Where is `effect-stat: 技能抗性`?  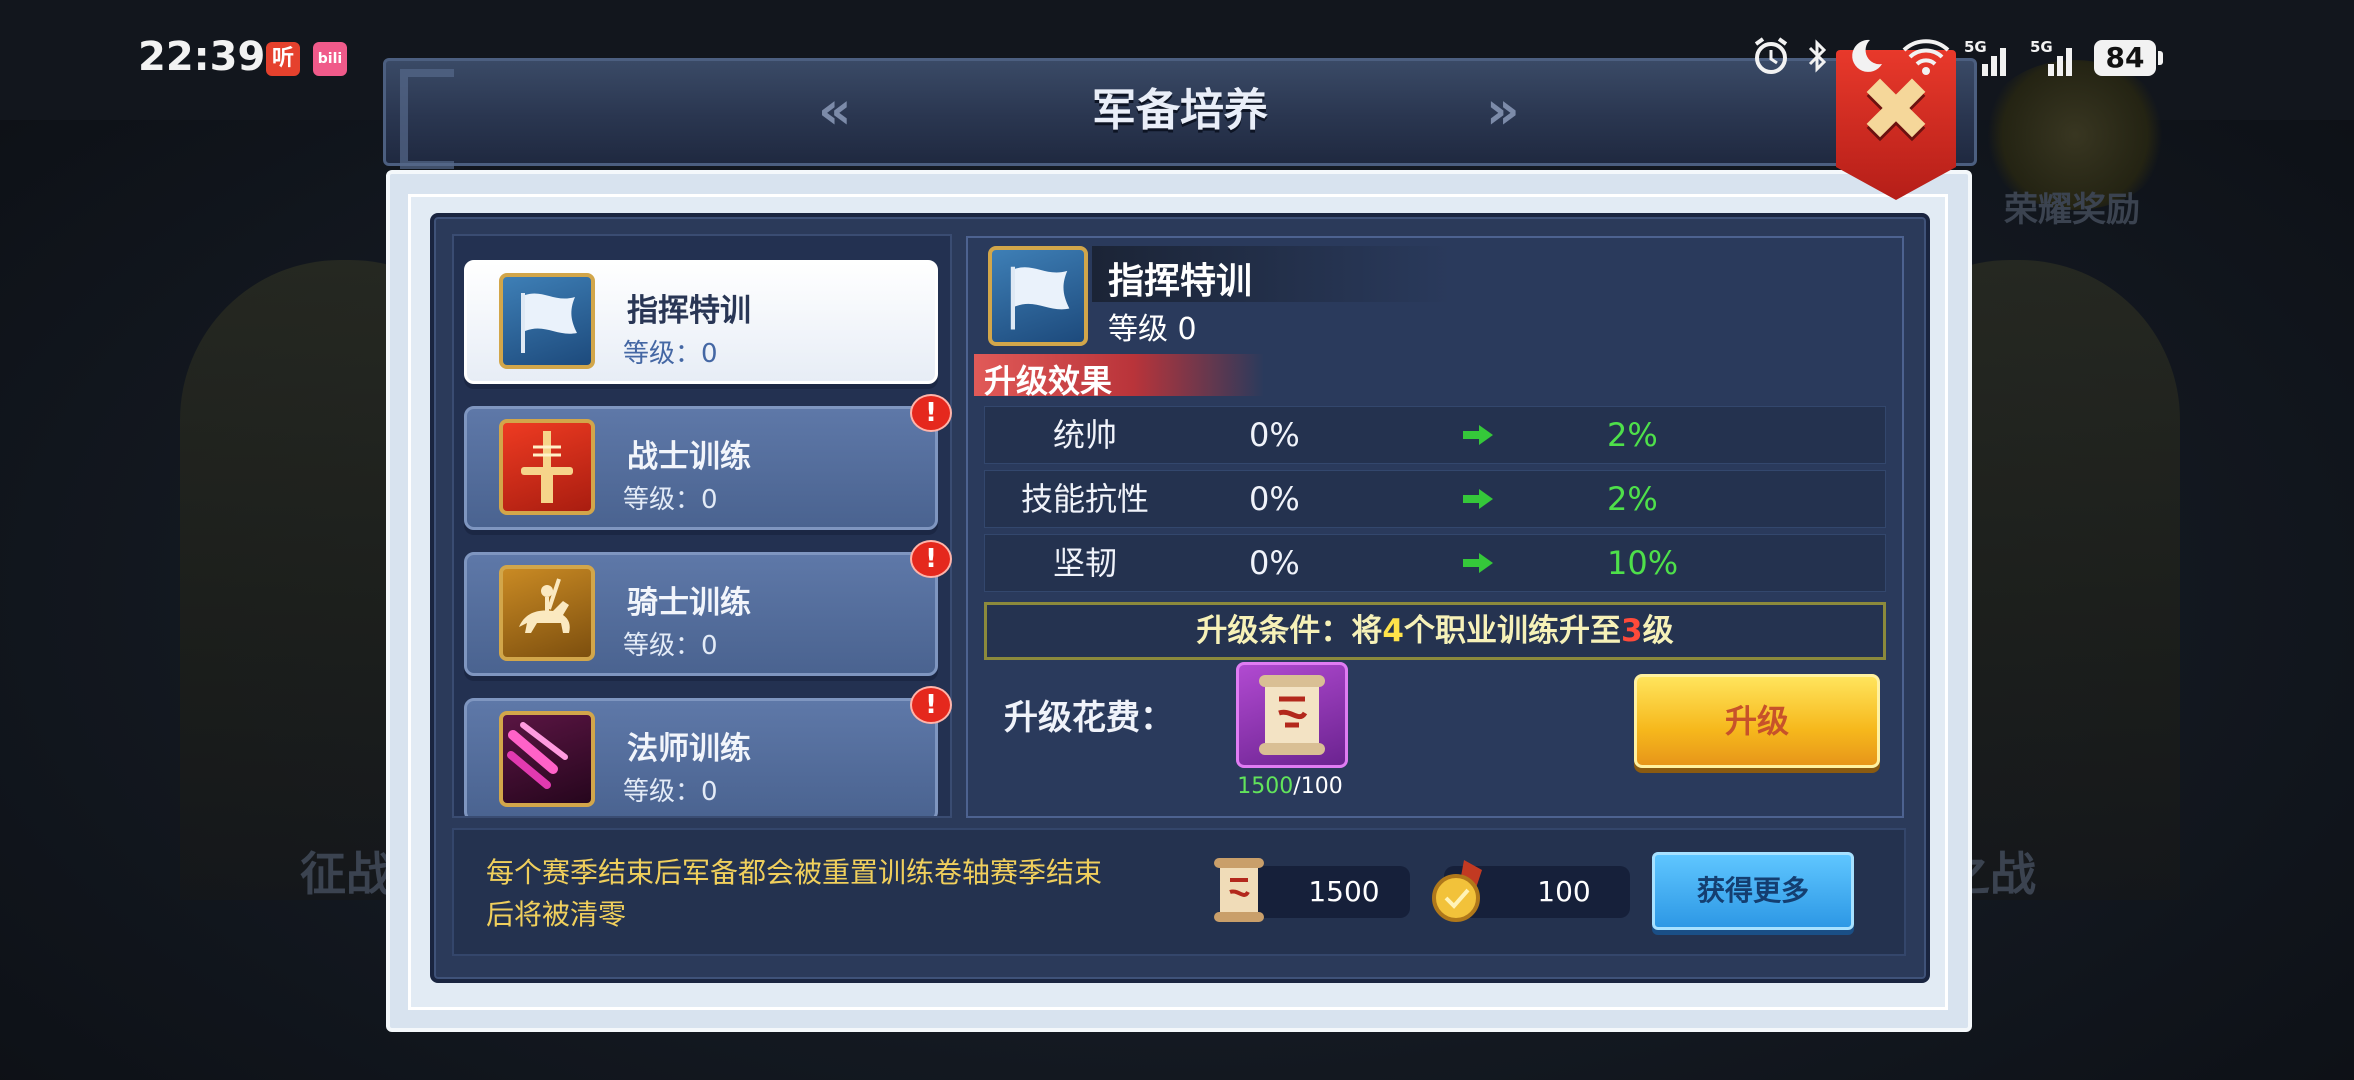 effect-stat: 技能抗性 is located at coordinates (1084, 499).